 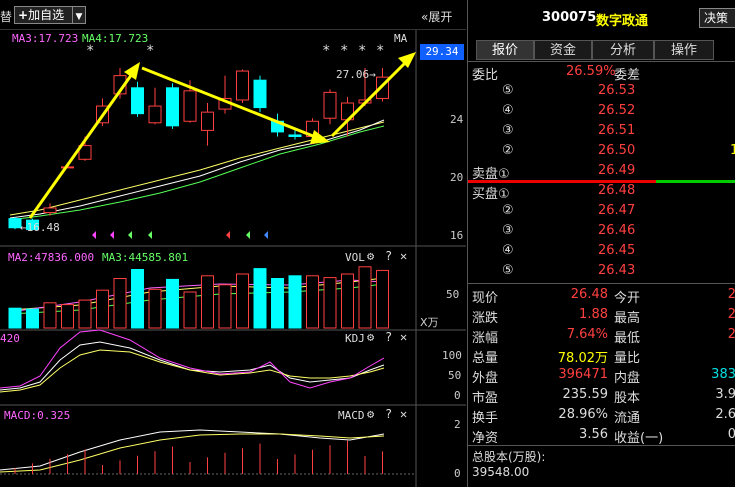 What do you see at coordinates (452, 355) in the screenshot?
I see `kdj-y-tick: 100` at bounding box center [452, 355].